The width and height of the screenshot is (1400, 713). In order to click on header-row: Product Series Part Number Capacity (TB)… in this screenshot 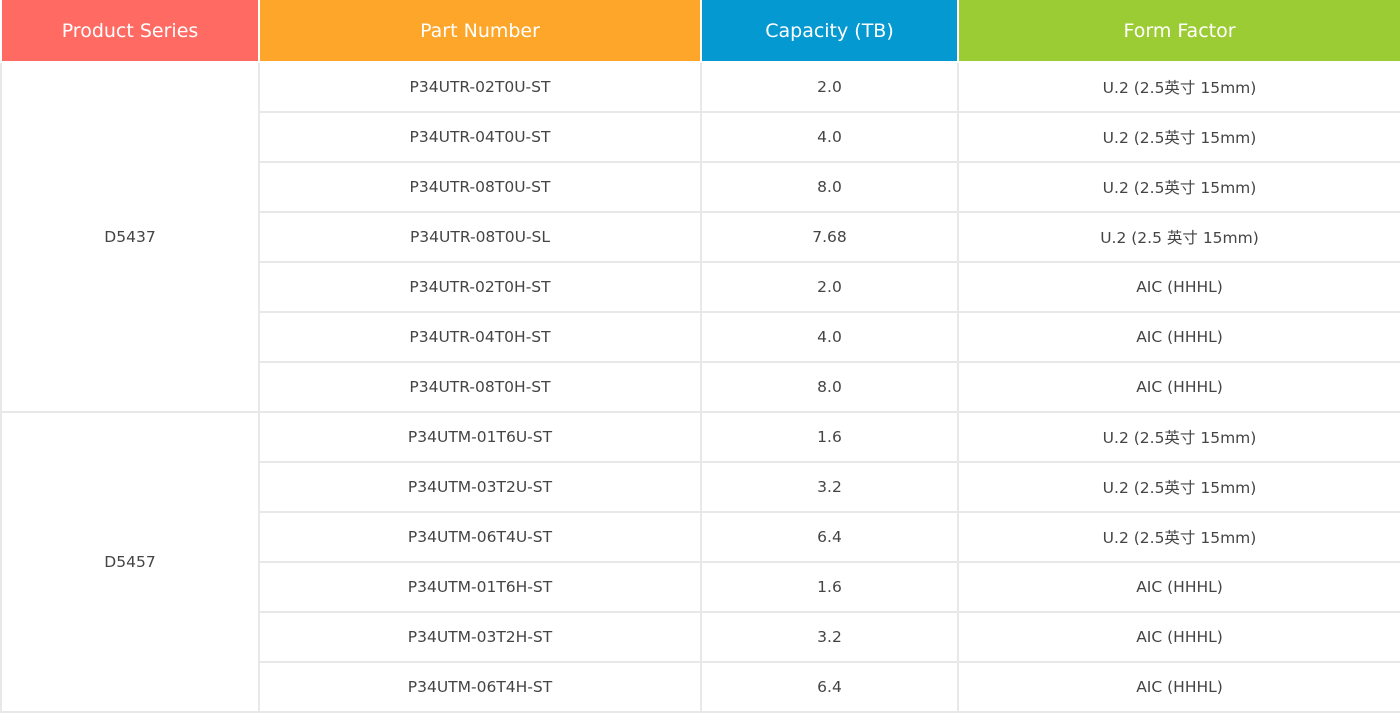, I will do `click(700, 31)`.